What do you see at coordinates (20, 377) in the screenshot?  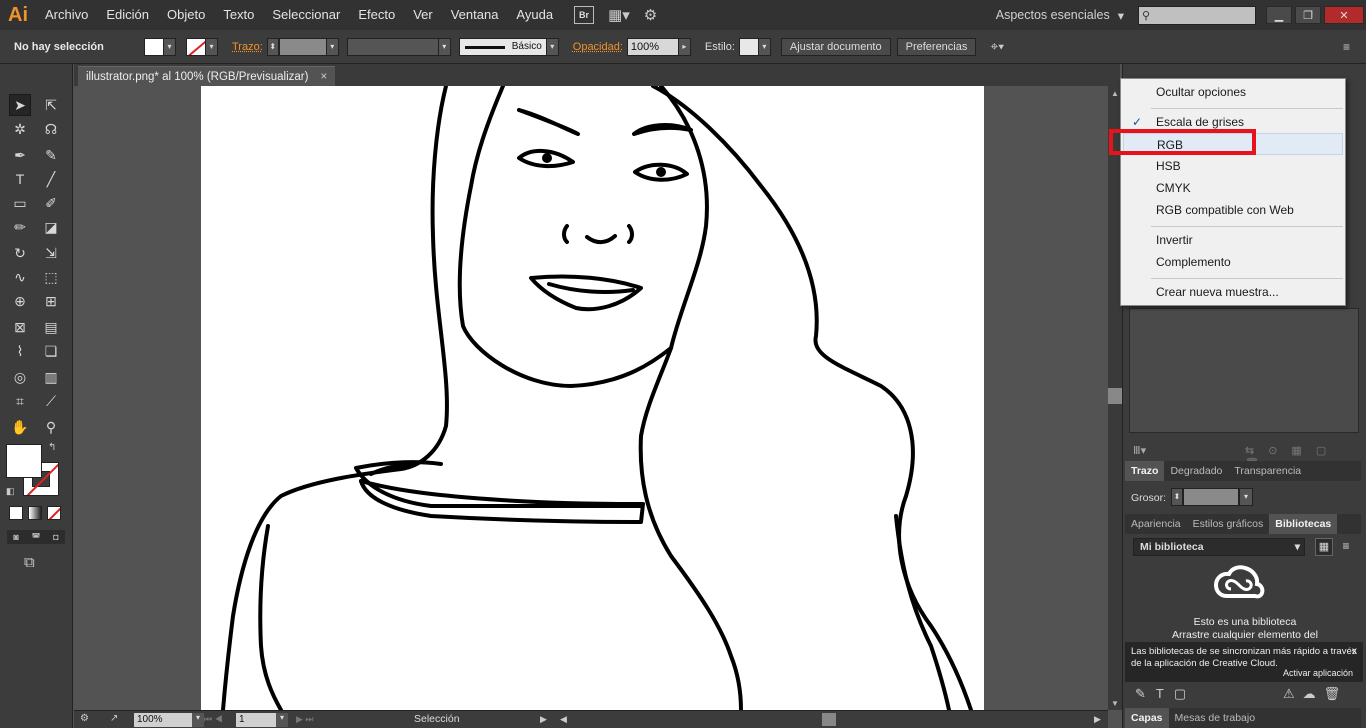 I see `symbol-sprayer-tool-icon: ◎` at bounding box center [20, 377].